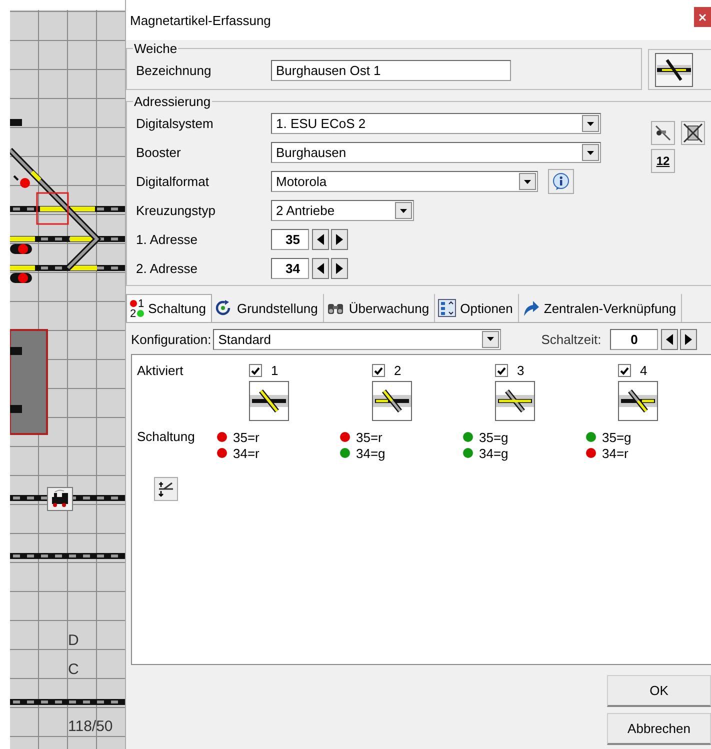 Image resolution: width=711 pixels, height=749 pixels. What do you see at coordinates (436, 123) in the screenshot?
I see `dropdown-field: 1. ESU ECoS 2` at bounding box center [436, 123].